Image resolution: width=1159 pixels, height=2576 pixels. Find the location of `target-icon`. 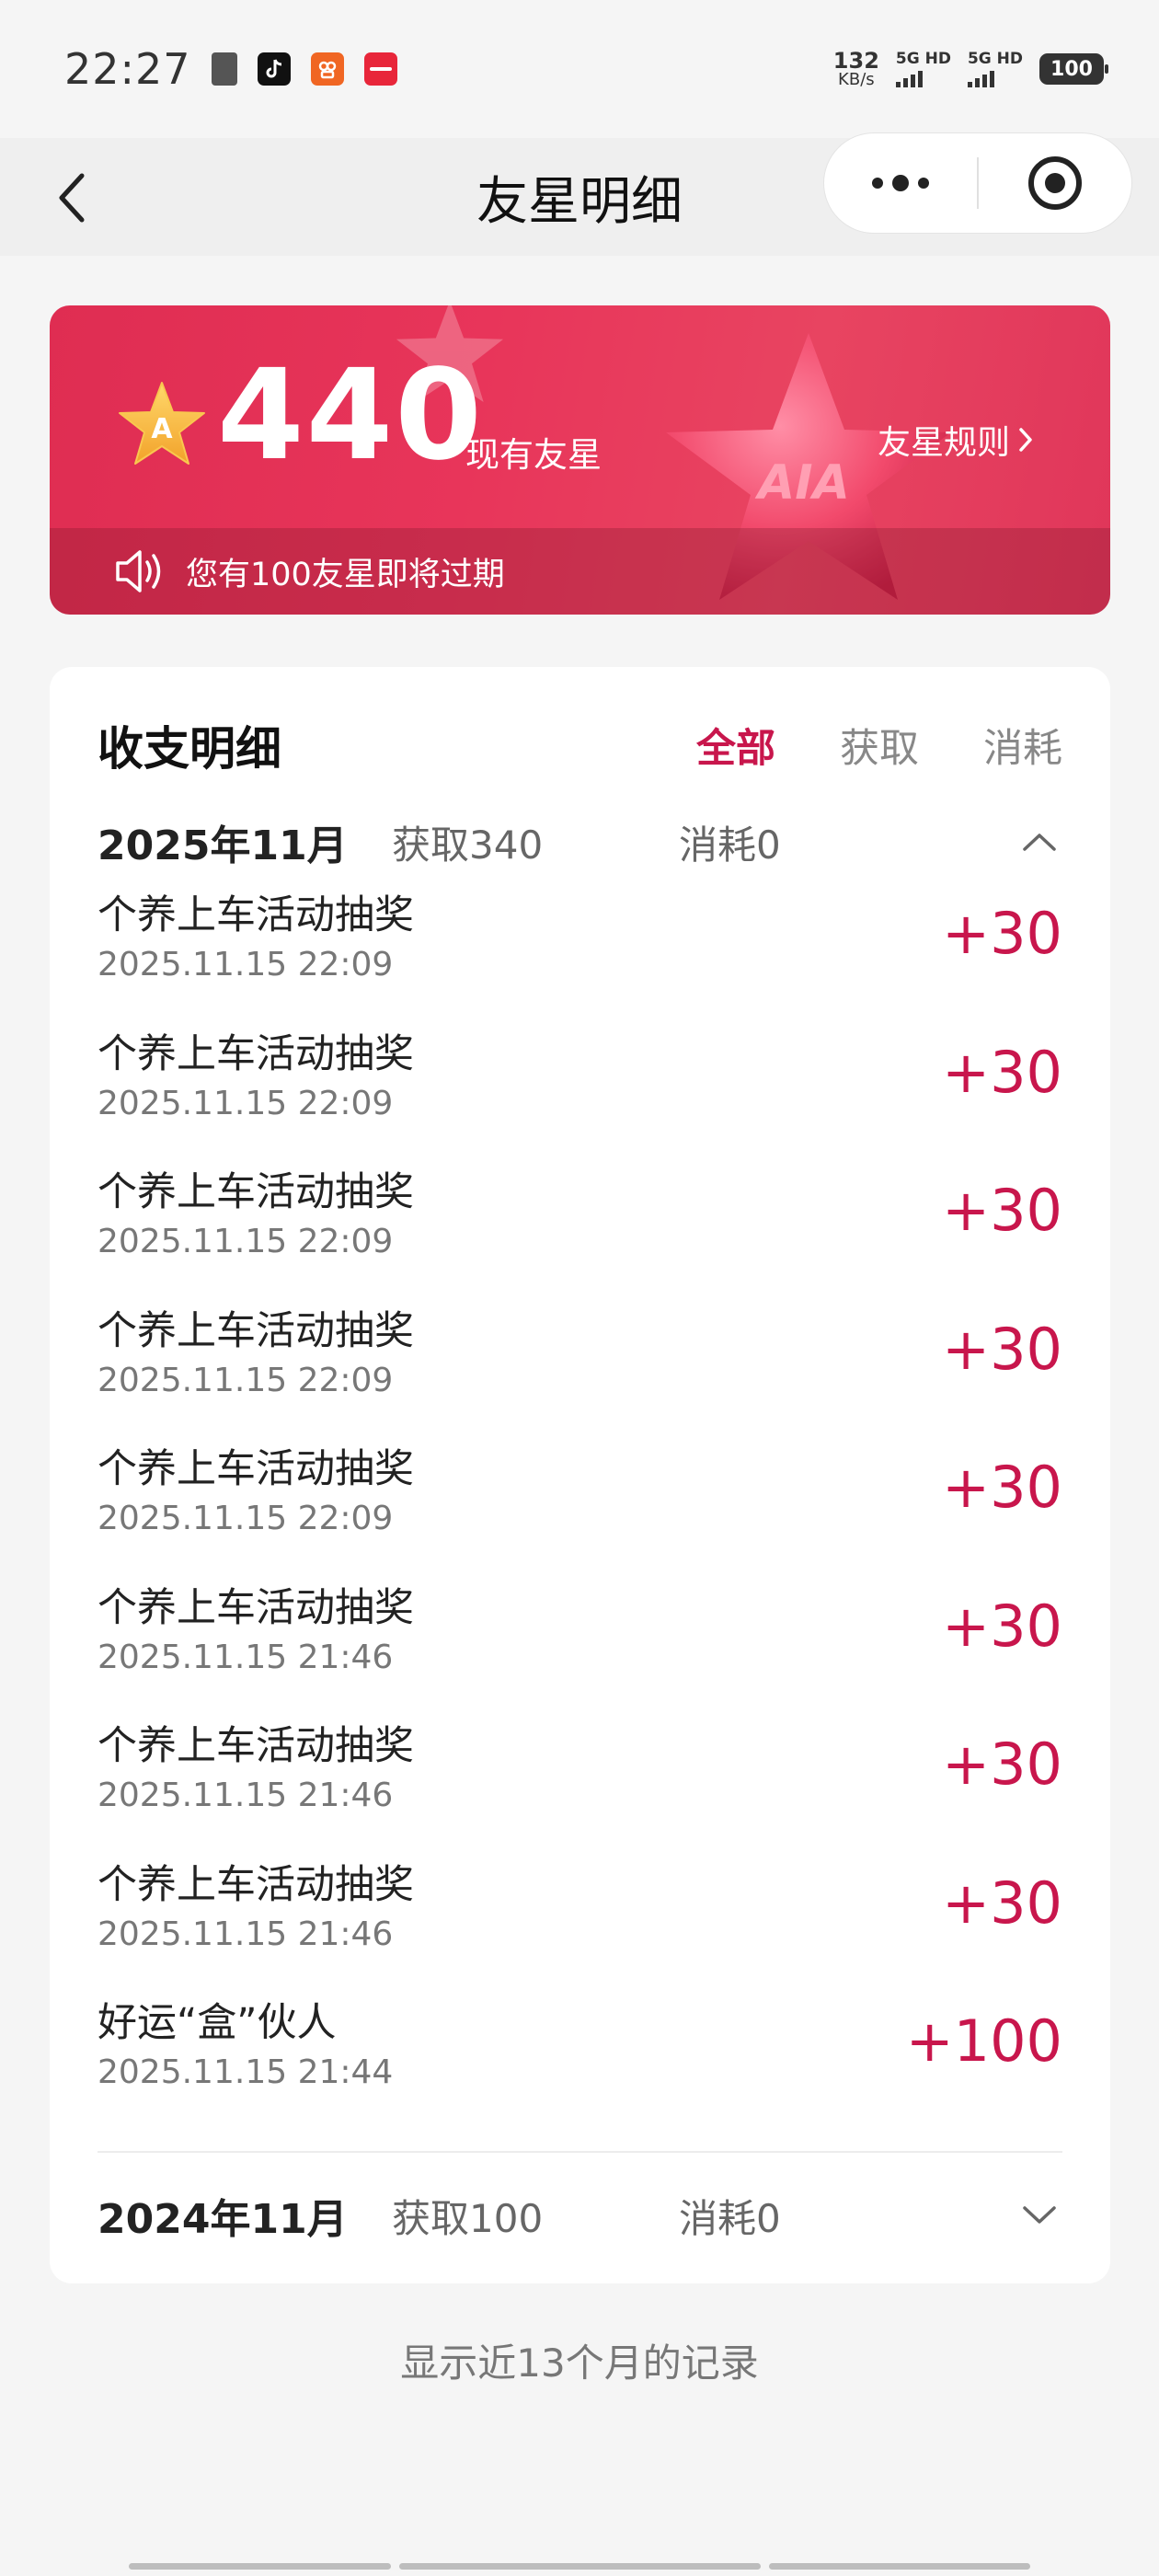

target-icon is located at coordinates (1055, 183).